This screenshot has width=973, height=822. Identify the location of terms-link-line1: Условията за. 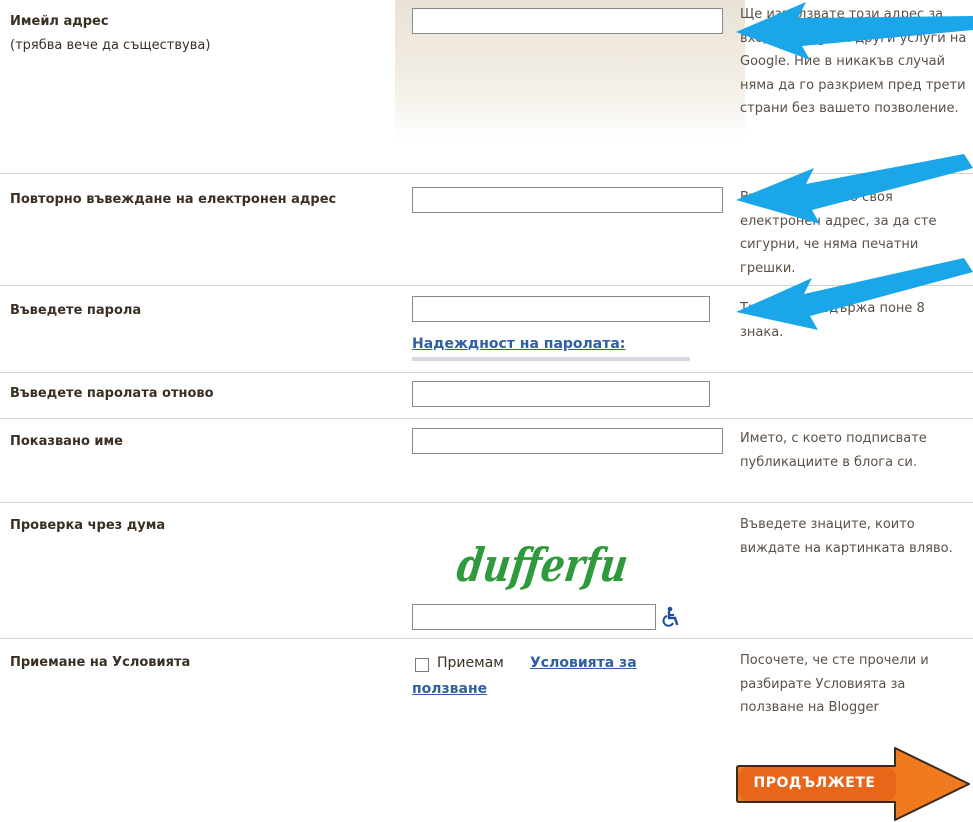
(583, 663).